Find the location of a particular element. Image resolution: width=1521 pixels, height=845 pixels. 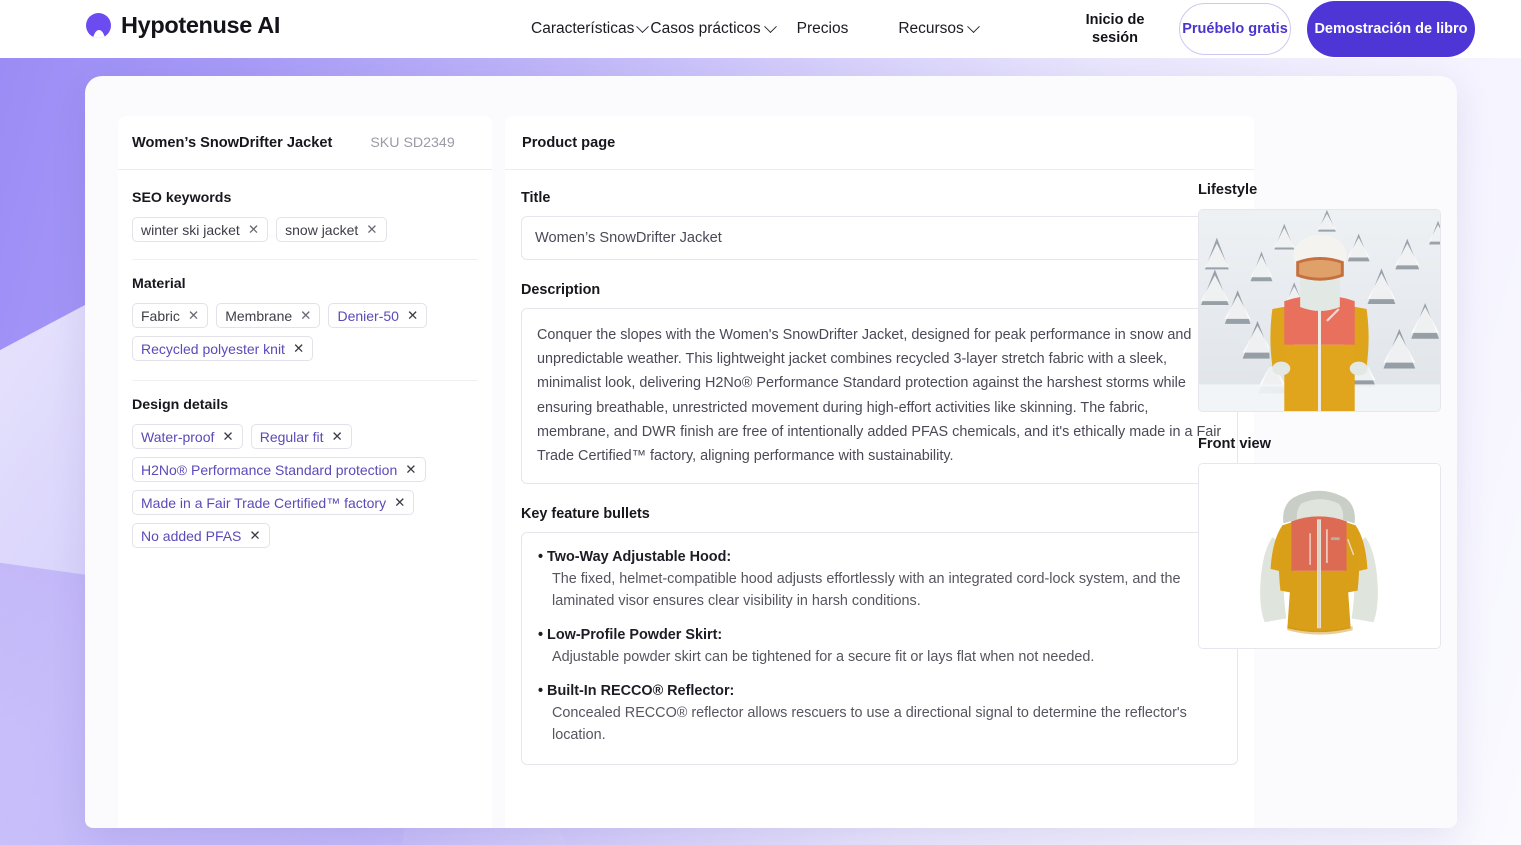

front-view-image-thumbnail is located at coordinates (1319, 556).